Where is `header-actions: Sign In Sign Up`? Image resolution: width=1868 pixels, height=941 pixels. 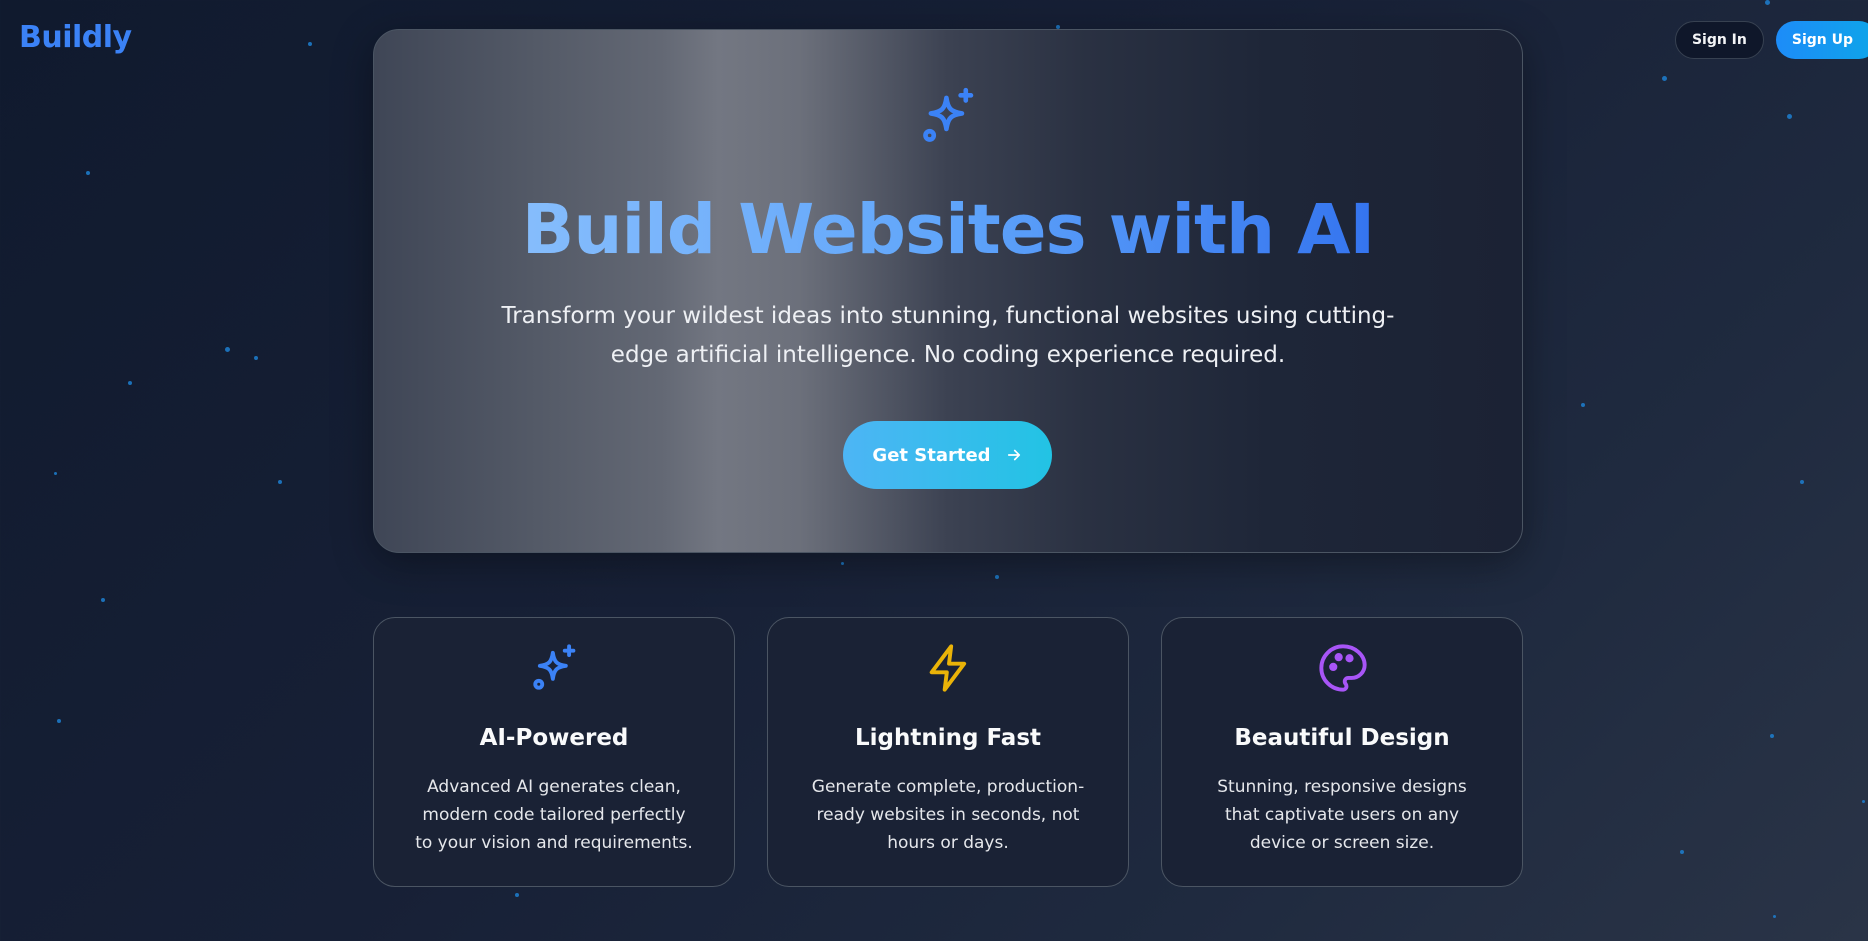 header-actions: Sign In Sign Up is located at coordinates (1771, 40).